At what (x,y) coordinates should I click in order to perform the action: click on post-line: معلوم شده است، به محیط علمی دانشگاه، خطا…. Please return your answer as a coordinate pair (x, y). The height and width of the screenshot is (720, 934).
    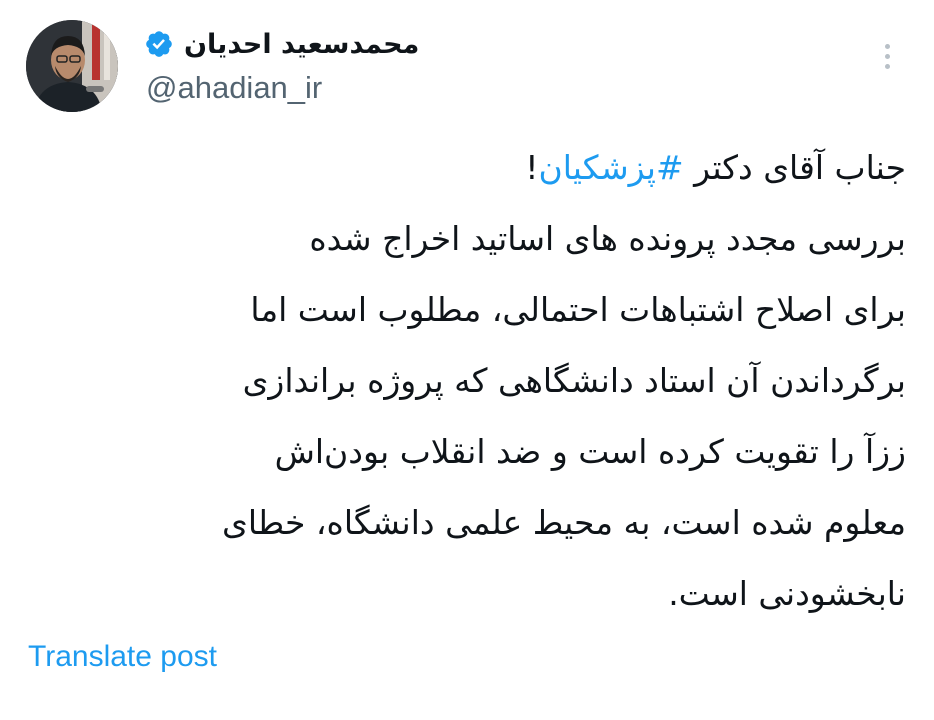
    Looking at the image, I should click on (564, 522).